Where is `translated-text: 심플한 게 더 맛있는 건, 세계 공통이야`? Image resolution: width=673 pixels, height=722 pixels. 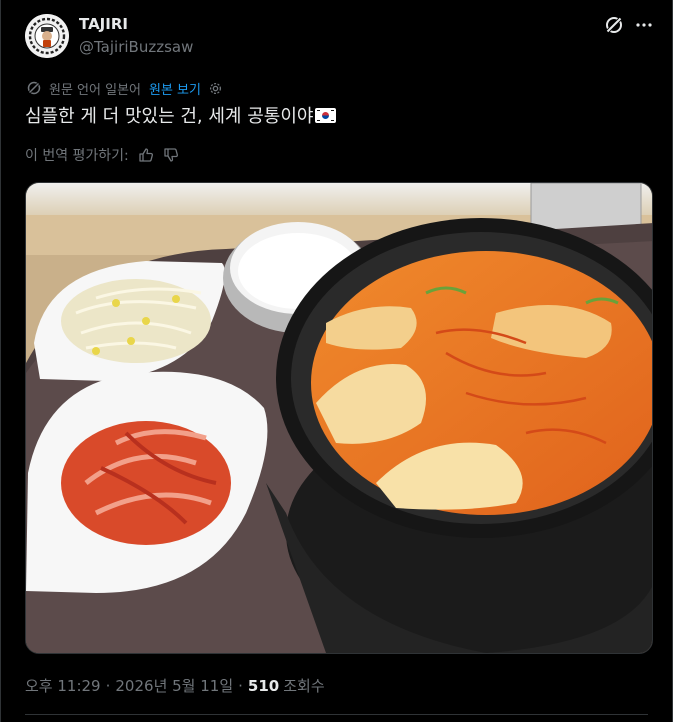 translated-text: 심플한 게 더 맛있는 건, 세계 공통이야 is located at coordinates (169, 116).